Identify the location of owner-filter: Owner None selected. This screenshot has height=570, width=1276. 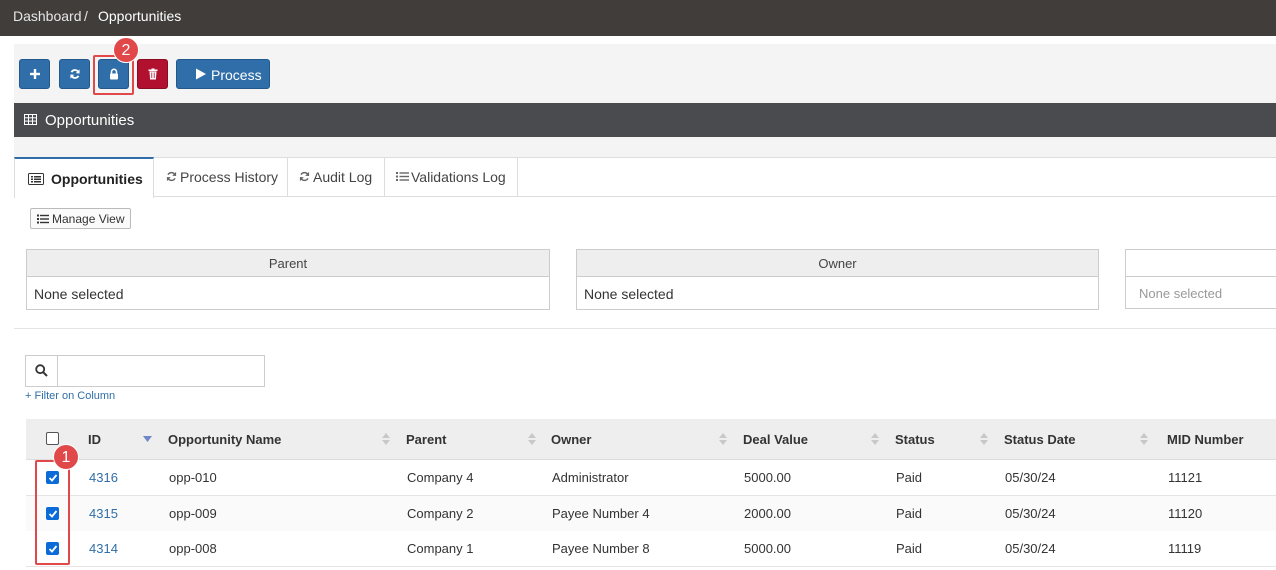
(837, 279).